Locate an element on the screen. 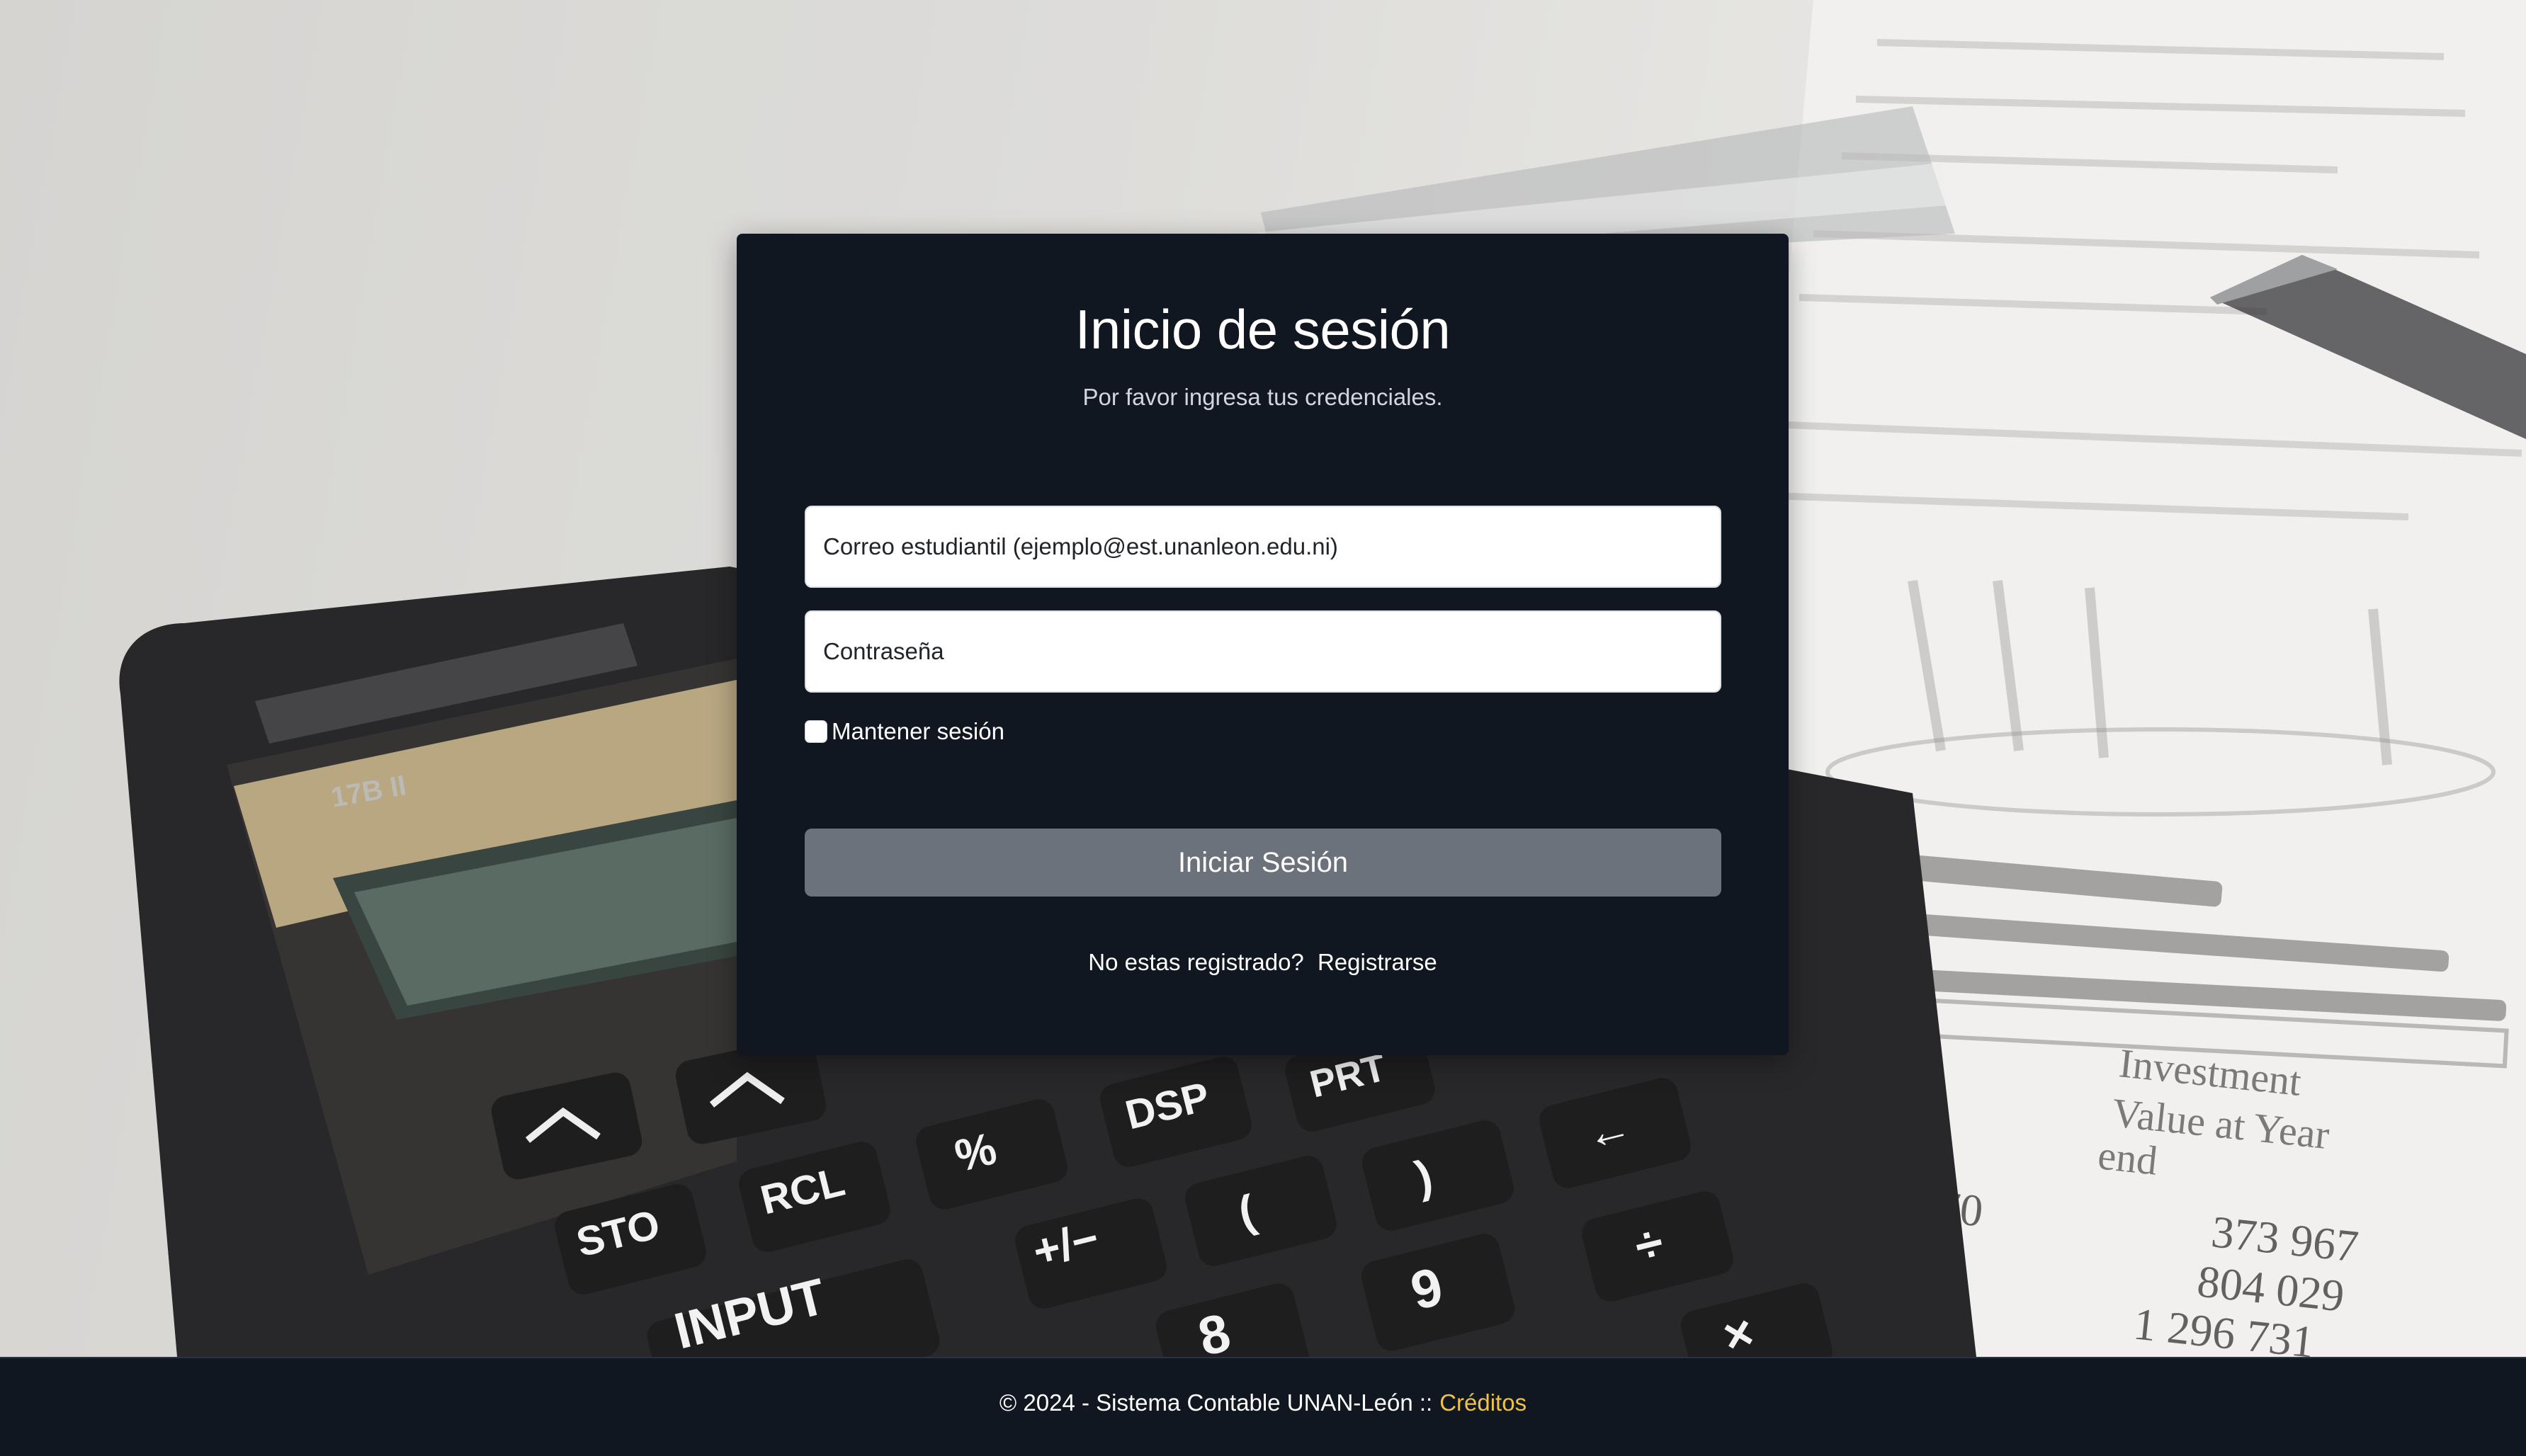 This screenshot has height=1456, width=2526. email-input is located at coordinates (1263, 547).